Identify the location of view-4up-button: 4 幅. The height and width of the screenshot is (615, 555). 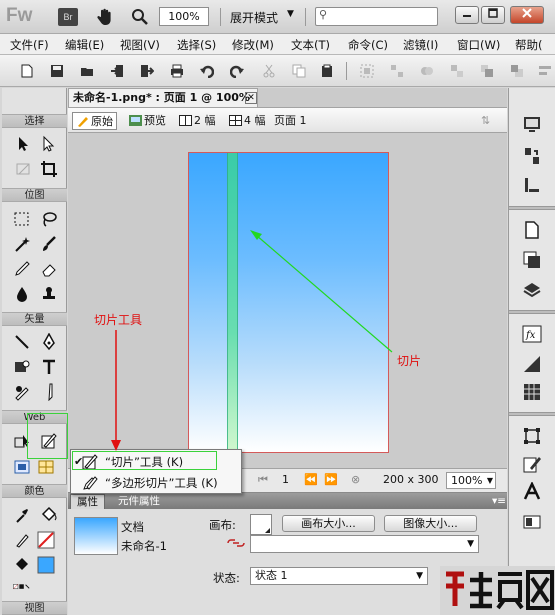
(247, 121).